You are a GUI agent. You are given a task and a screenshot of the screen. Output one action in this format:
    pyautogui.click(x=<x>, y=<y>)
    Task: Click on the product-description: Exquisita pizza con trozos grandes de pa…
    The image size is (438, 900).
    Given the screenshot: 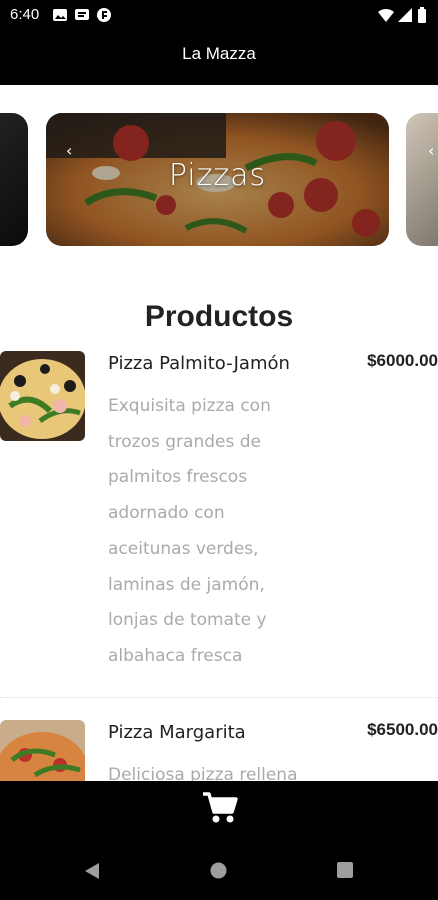 What is the action you would take?
    pyautogui.click(x=189, y=531)
    